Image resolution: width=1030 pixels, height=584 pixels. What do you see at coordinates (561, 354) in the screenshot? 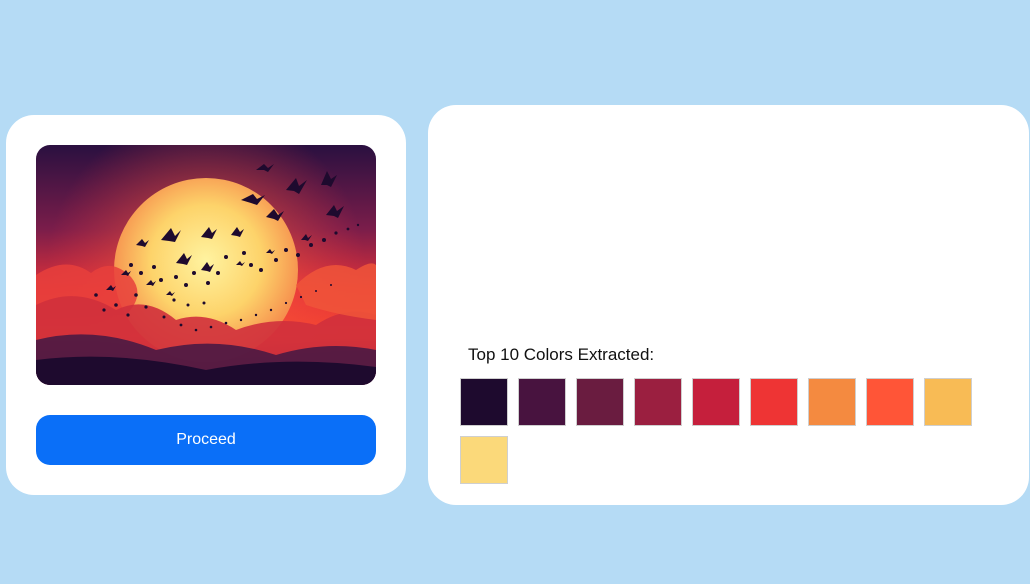
I see `colors-heading: Top 10 Colors Extracted:` at bounding box center [561, 354].